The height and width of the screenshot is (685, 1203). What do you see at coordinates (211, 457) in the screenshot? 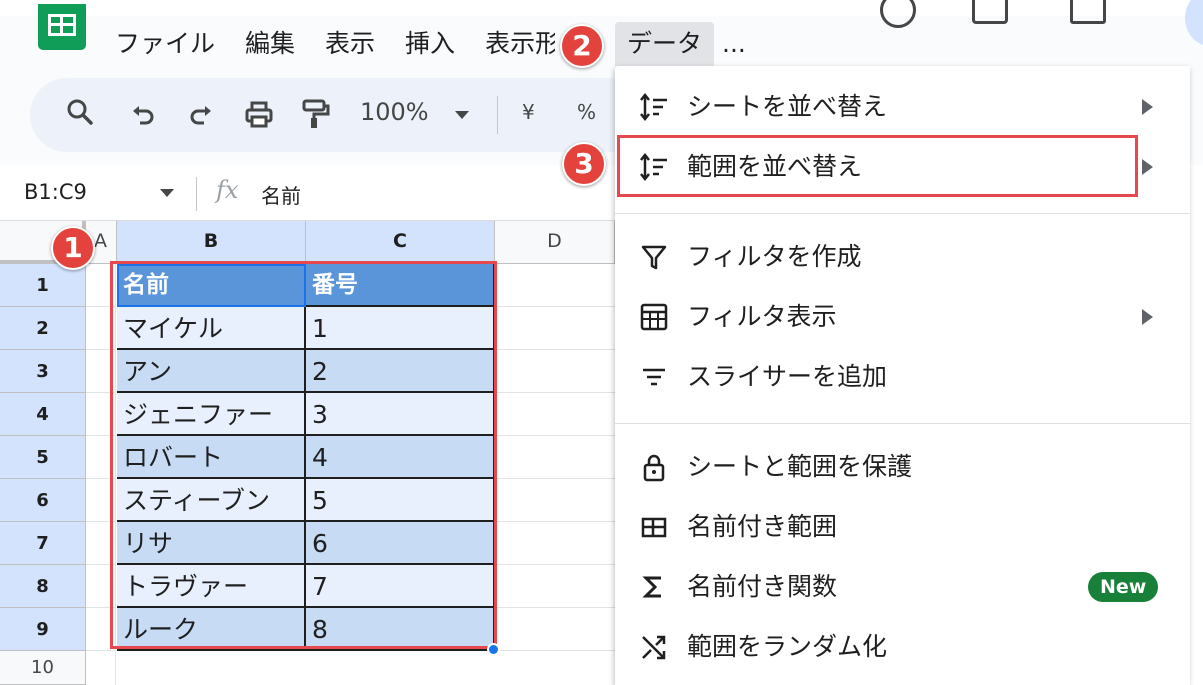
I see `table-cell: ロバート` at bounding box center [211, 457].